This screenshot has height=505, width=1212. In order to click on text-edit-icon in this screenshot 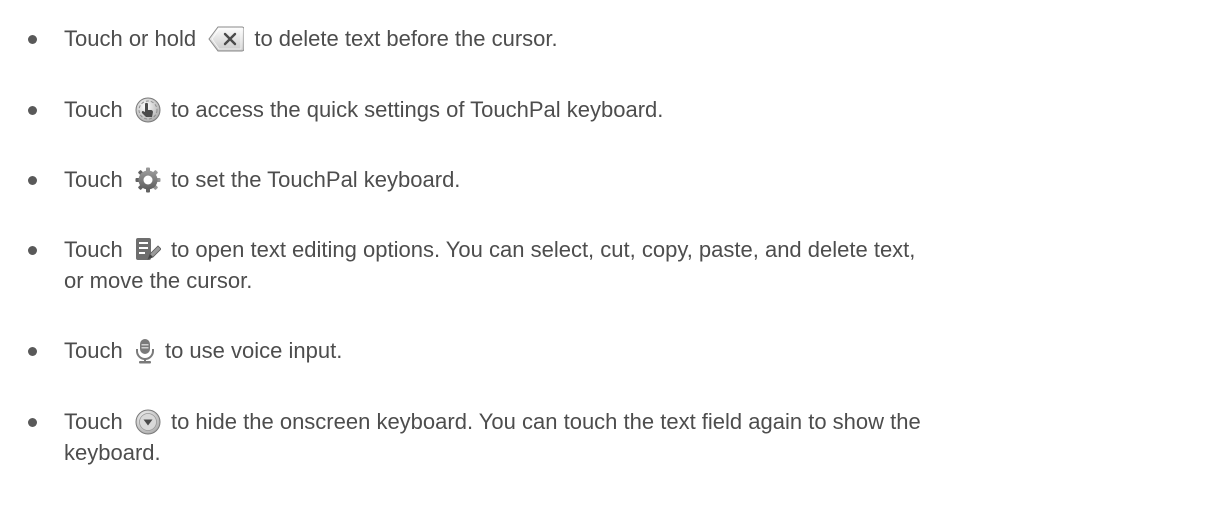, I will do `click(148, 250)`.